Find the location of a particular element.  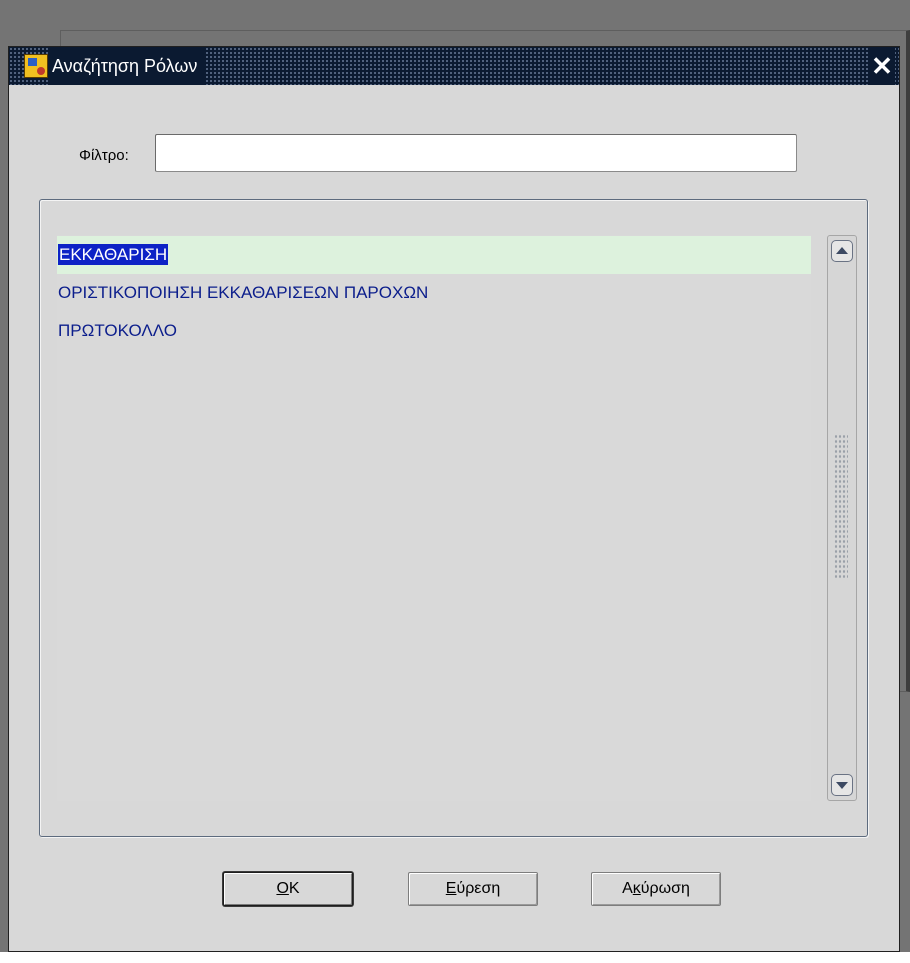

scroll-down-icon is located at coordinates (842, 785).